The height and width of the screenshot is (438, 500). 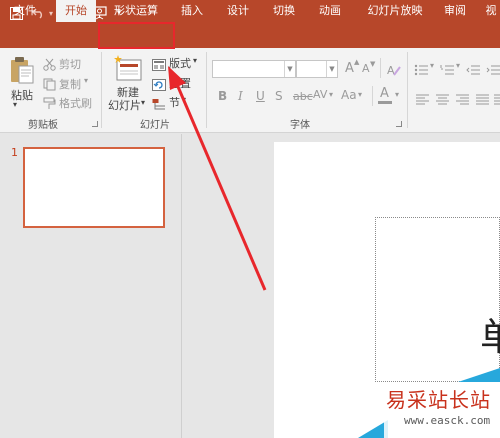 I want to click on highlight-box, so click(x=136, y=35).